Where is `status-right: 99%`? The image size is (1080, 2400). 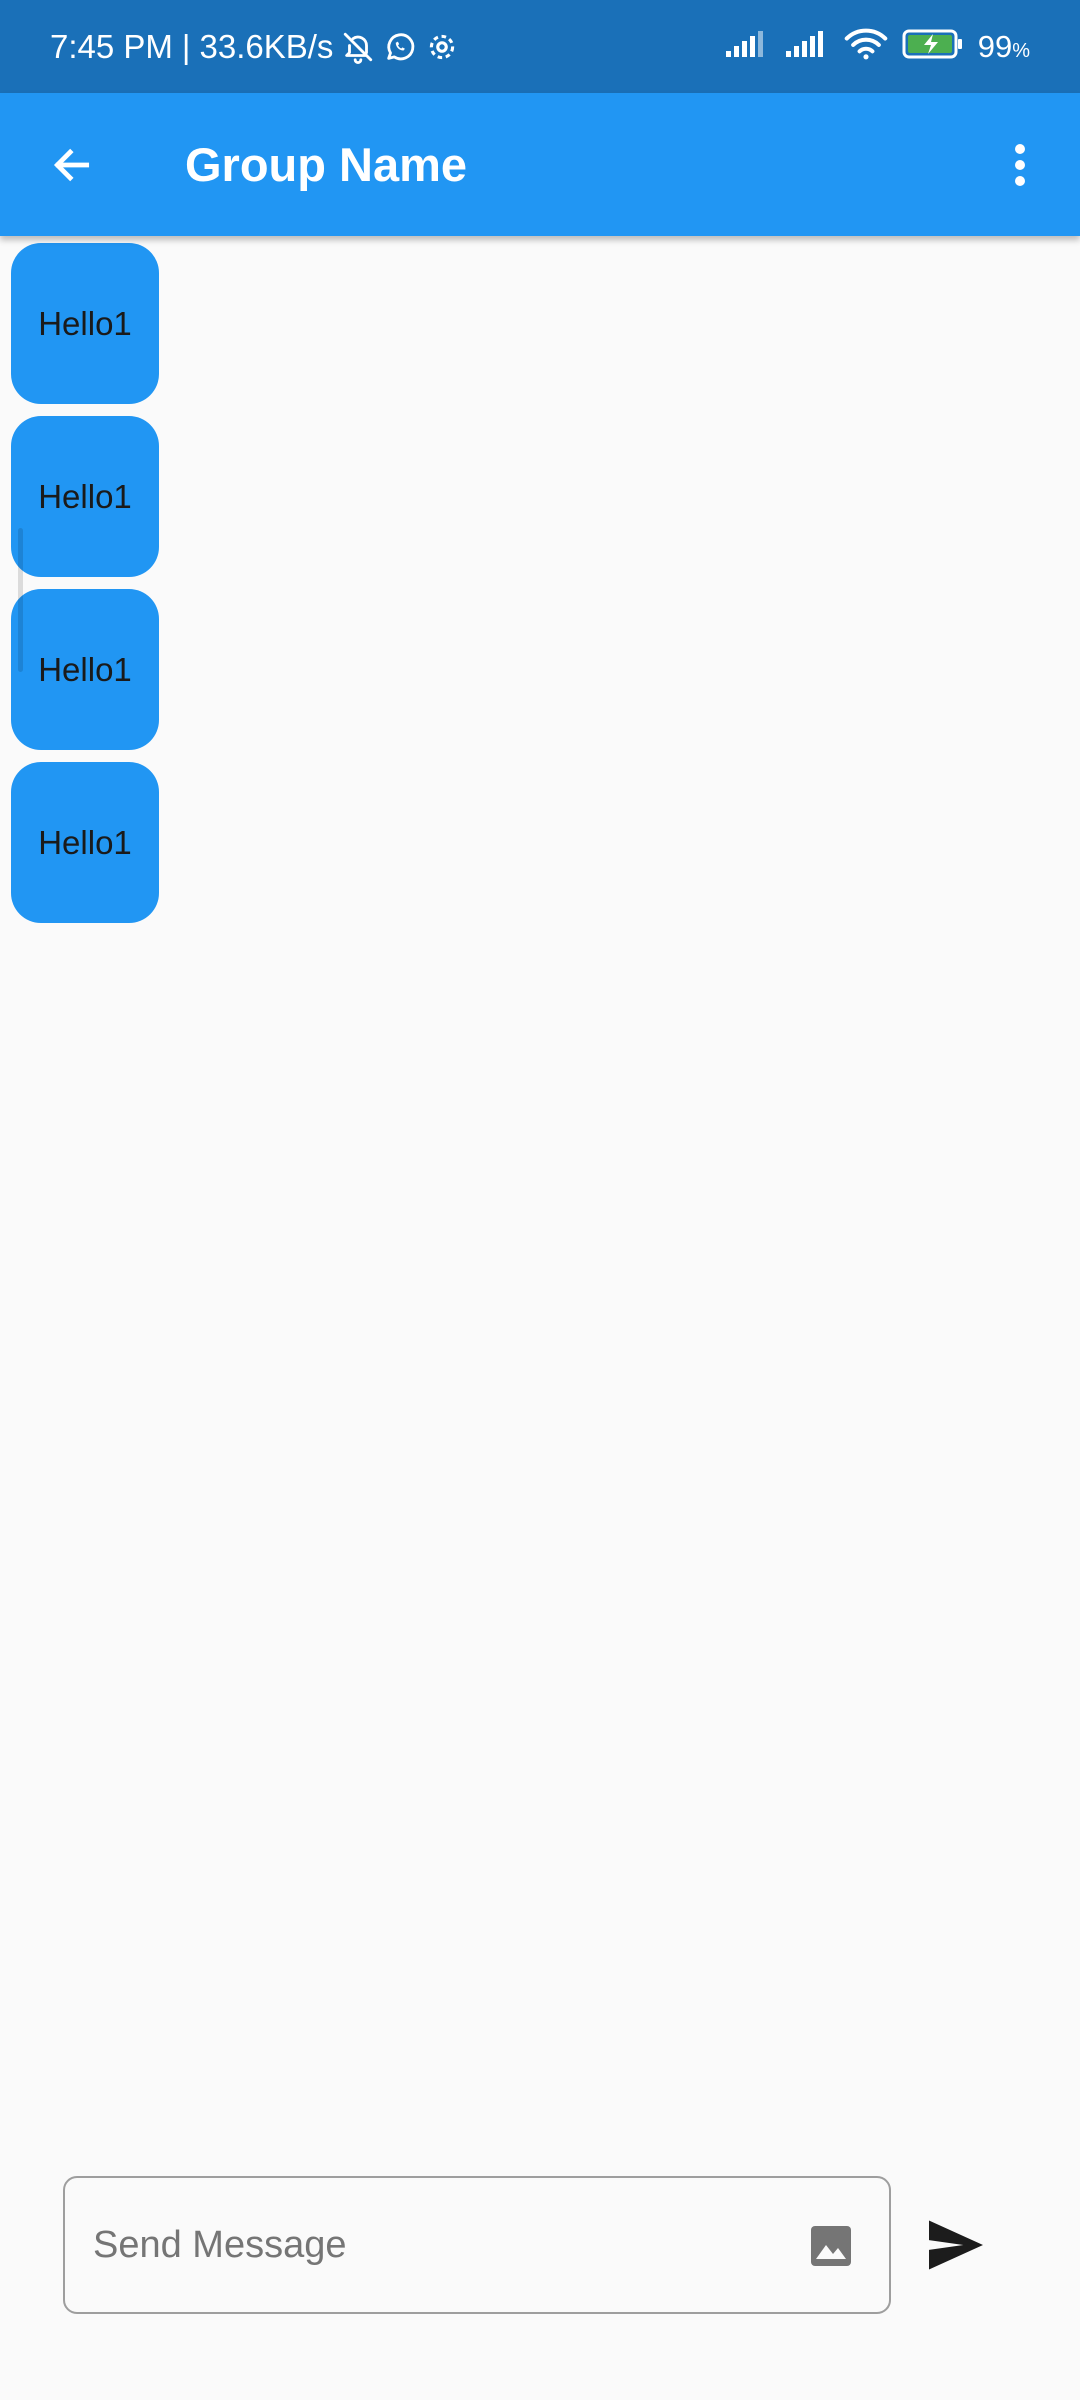 status-right: 99% is located at coordinates (877, 46).